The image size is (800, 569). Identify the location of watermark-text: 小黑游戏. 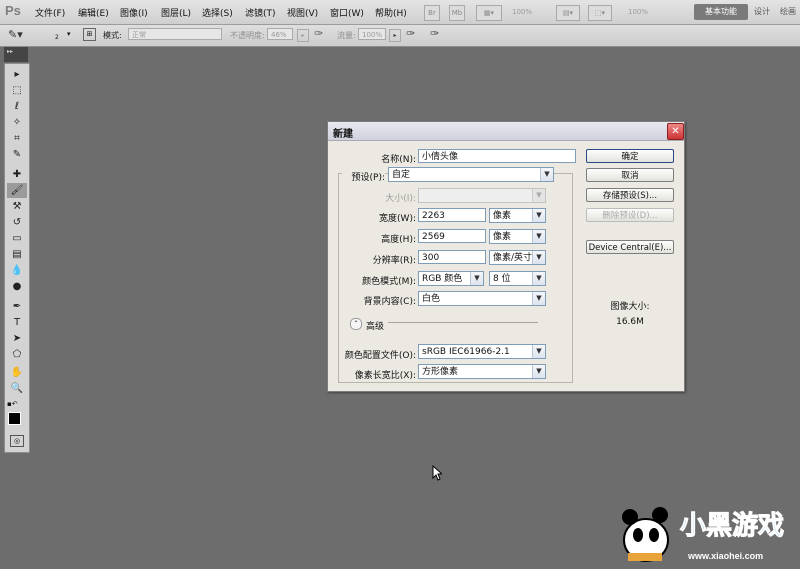
(732, 525).